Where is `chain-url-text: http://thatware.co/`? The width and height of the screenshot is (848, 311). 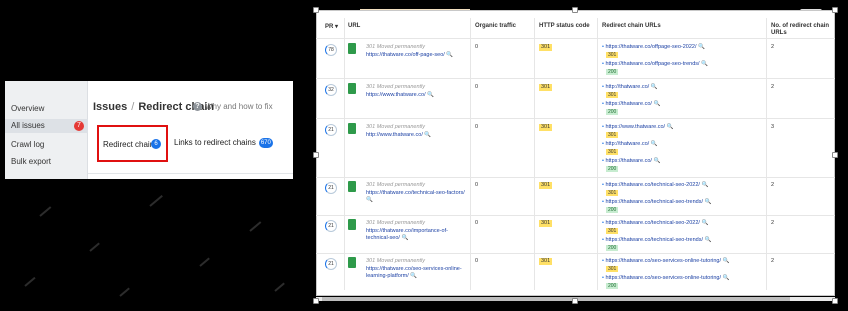 chain-url-text: http://thatware.co/ is located at coordinates (627, 144).